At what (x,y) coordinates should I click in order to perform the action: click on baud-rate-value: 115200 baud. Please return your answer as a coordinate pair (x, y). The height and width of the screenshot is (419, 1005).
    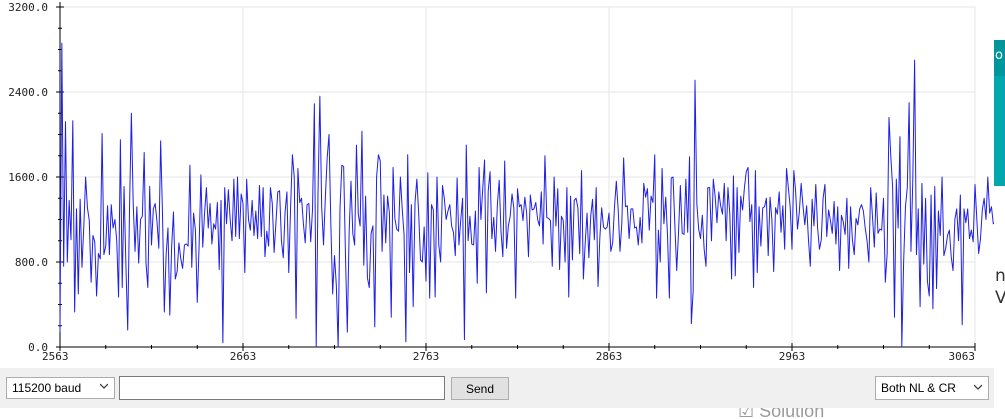
    Looking at the image, I should click on (47, 388).